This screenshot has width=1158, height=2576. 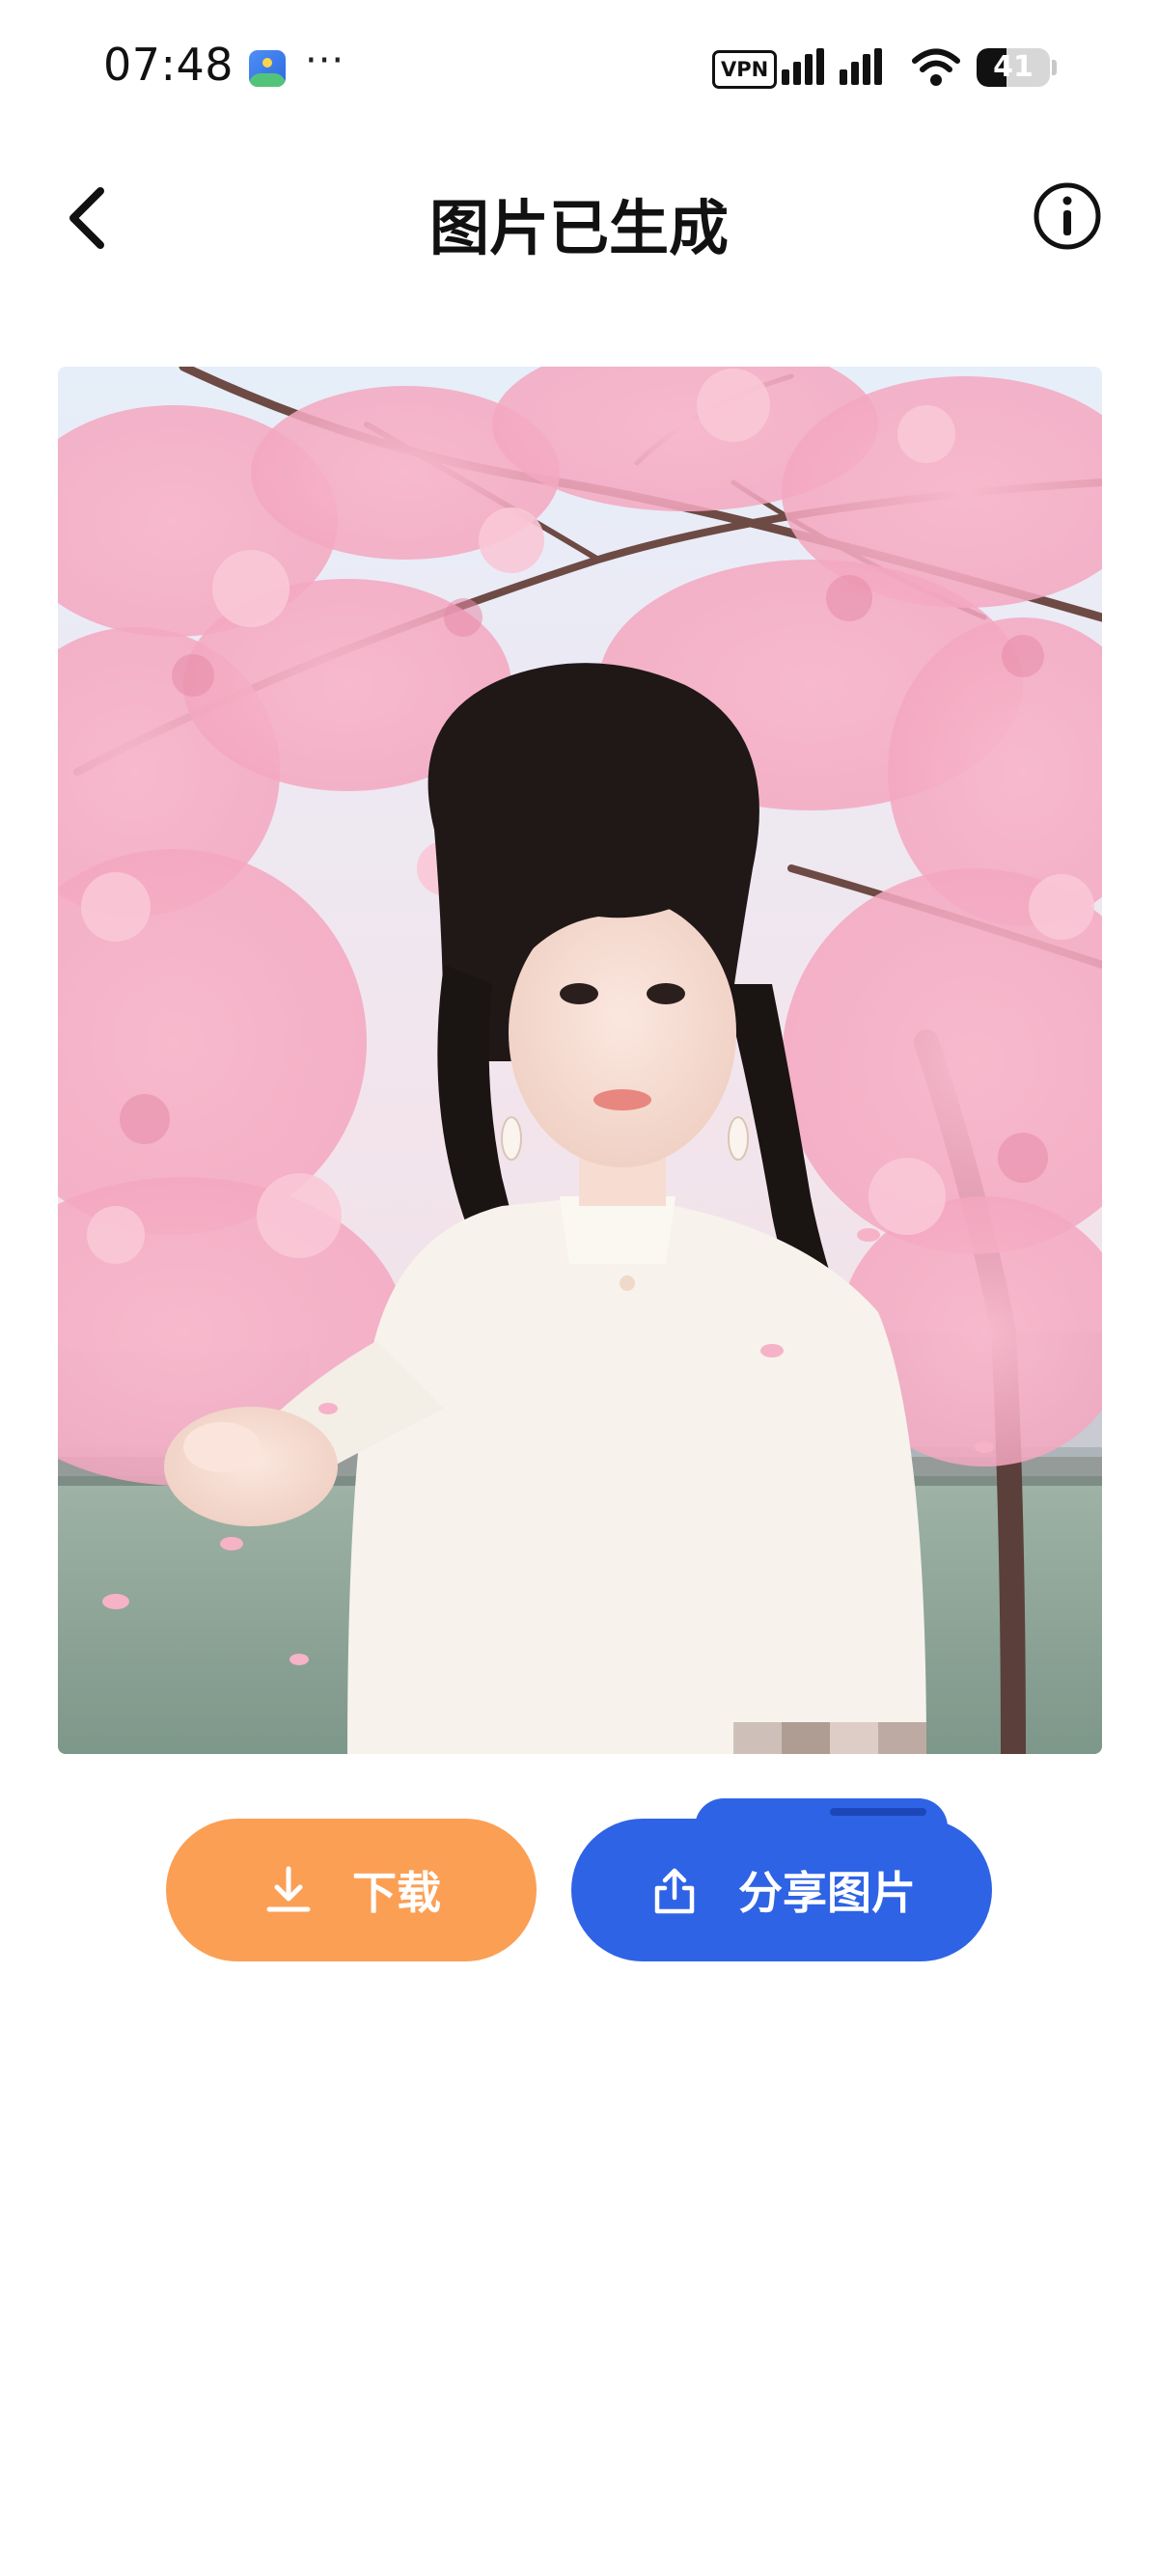 I want to click on signal-icon, so click(x=832, y=66).